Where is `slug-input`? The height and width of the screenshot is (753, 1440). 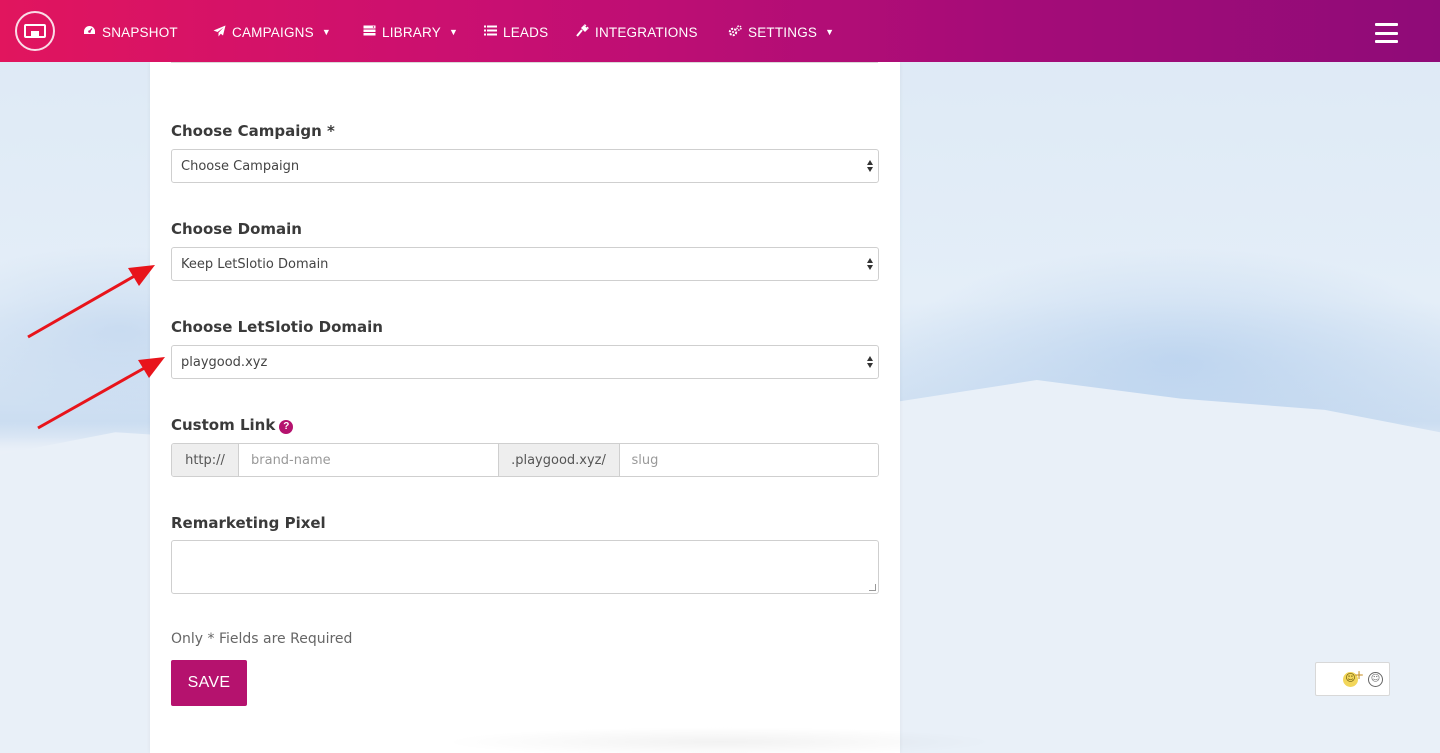 slug-input is located at coordinates (748, 460).